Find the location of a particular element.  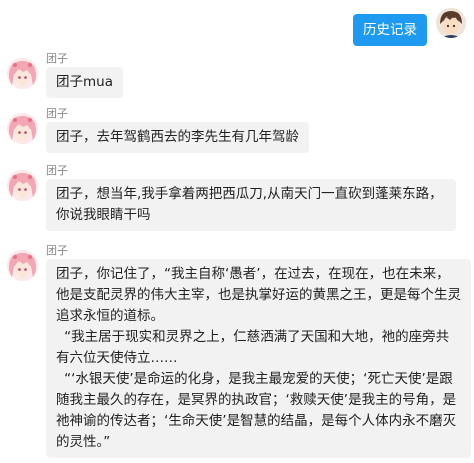

user-message-row: 历史记录 is located at coordinates (409, 27).